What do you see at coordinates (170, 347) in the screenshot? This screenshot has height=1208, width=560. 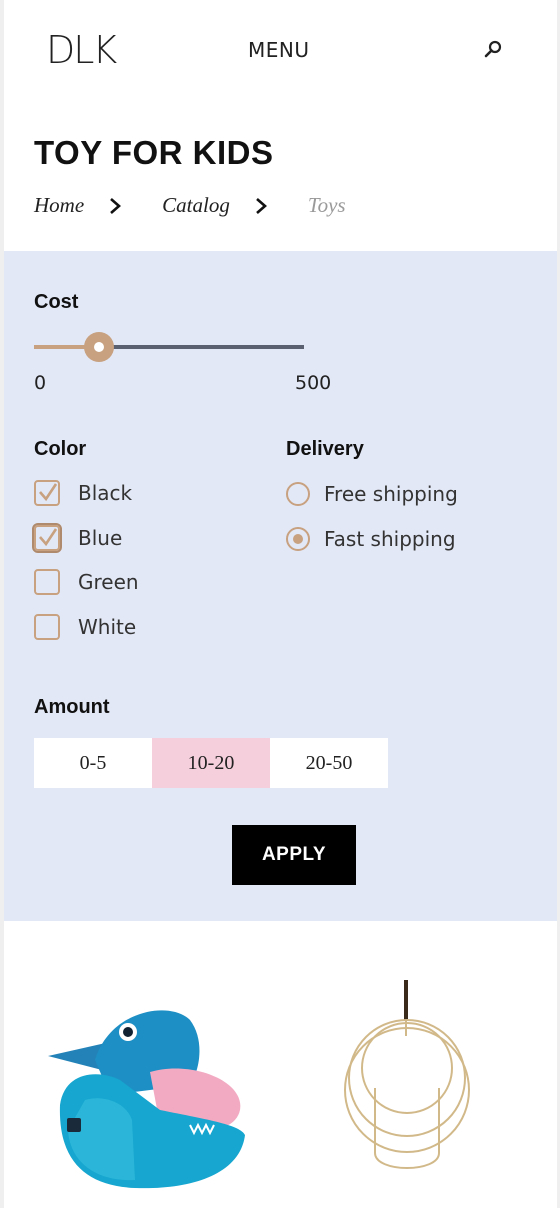 I see `cost-slider` at bounding box center [170, 347].